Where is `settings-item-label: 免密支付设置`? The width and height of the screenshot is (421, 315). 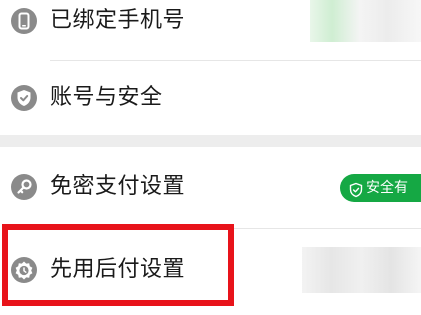
settings-item-label: 免密支付设置 is located at coordinates (118, 186).